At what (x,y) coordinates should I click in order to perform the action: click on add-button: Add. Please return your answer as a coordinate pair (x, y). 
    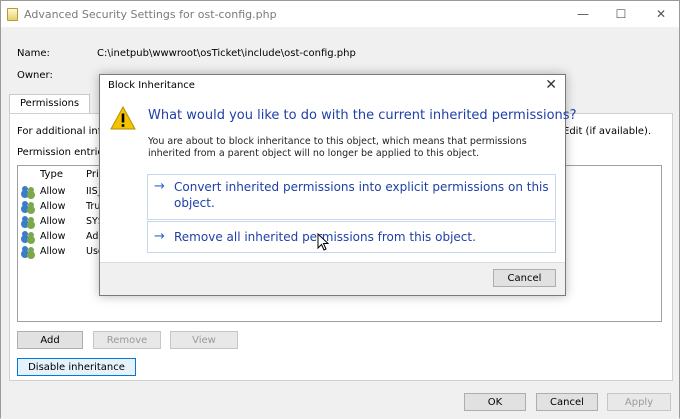
    Looking at the image, I should click on (50, 340).